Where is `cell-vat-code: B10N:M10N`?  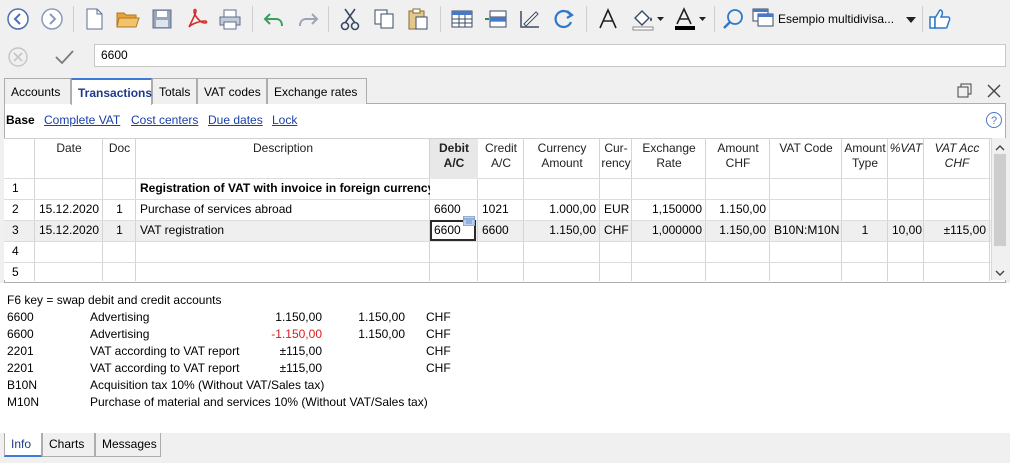 cell-vat-code: B10N:M10N is located at coordinates (806, 230).